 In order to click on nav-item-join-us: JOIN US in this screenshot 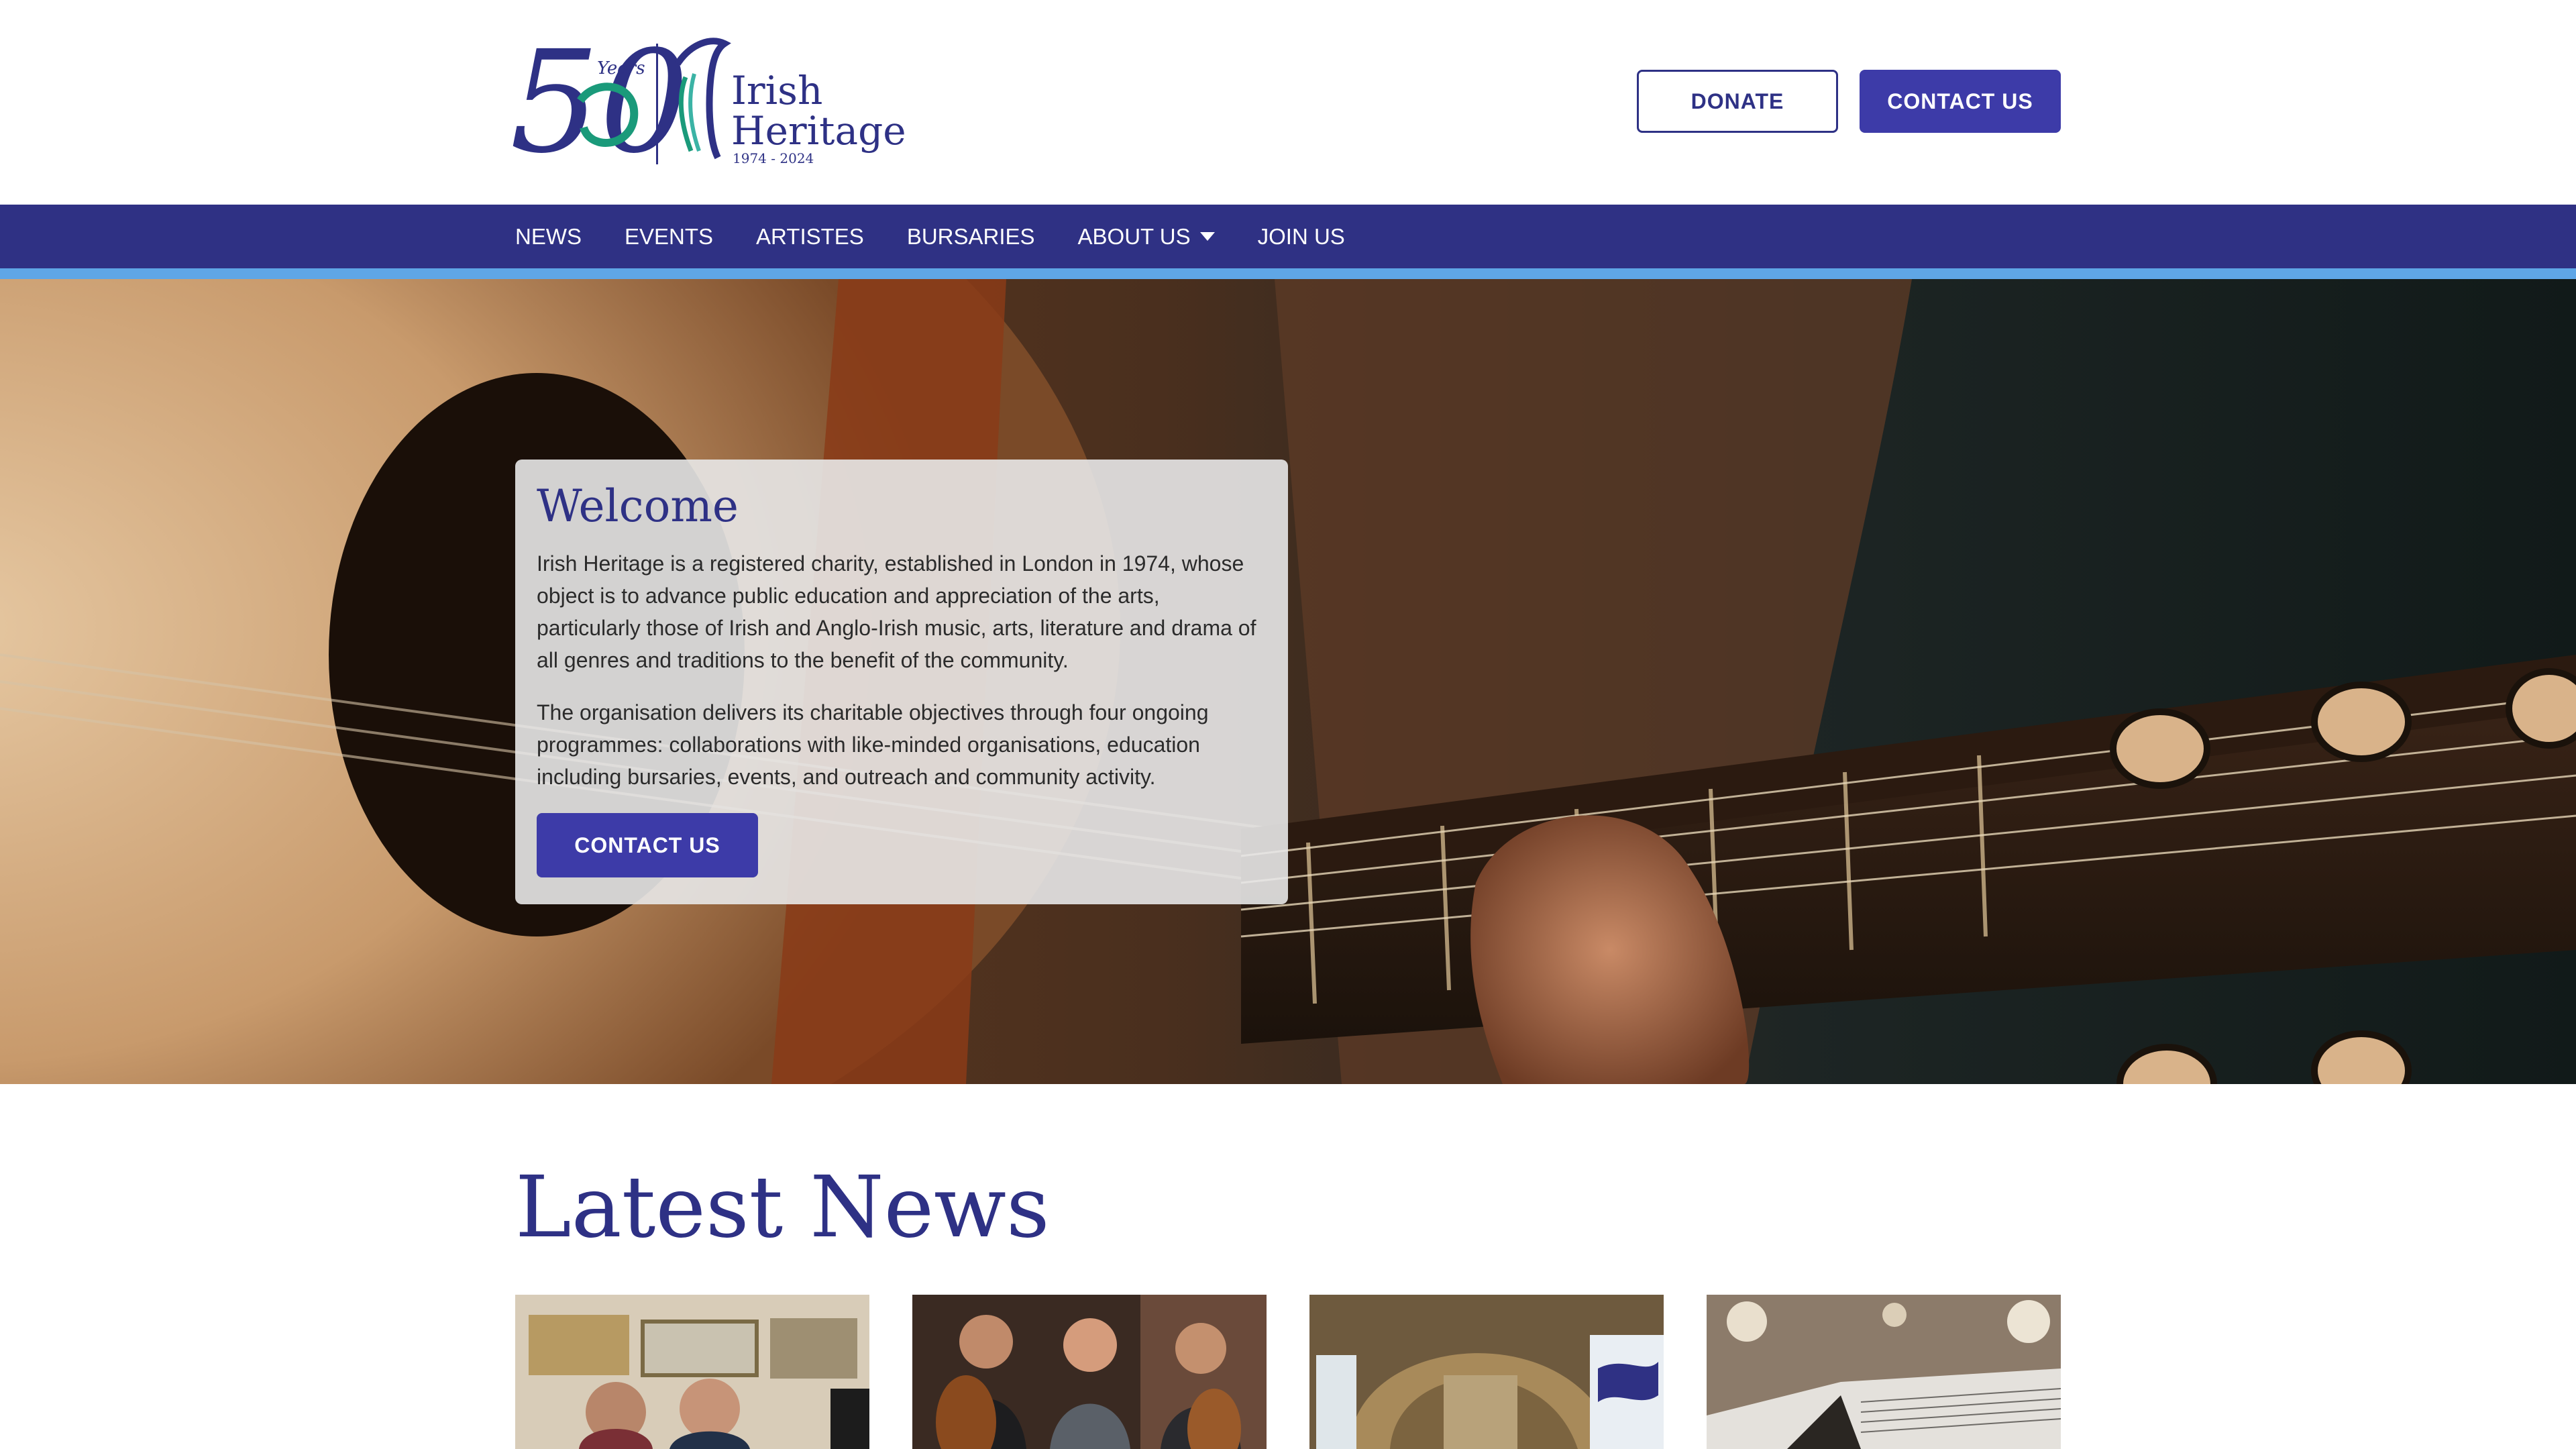, I will do `click(1301, 237)`.